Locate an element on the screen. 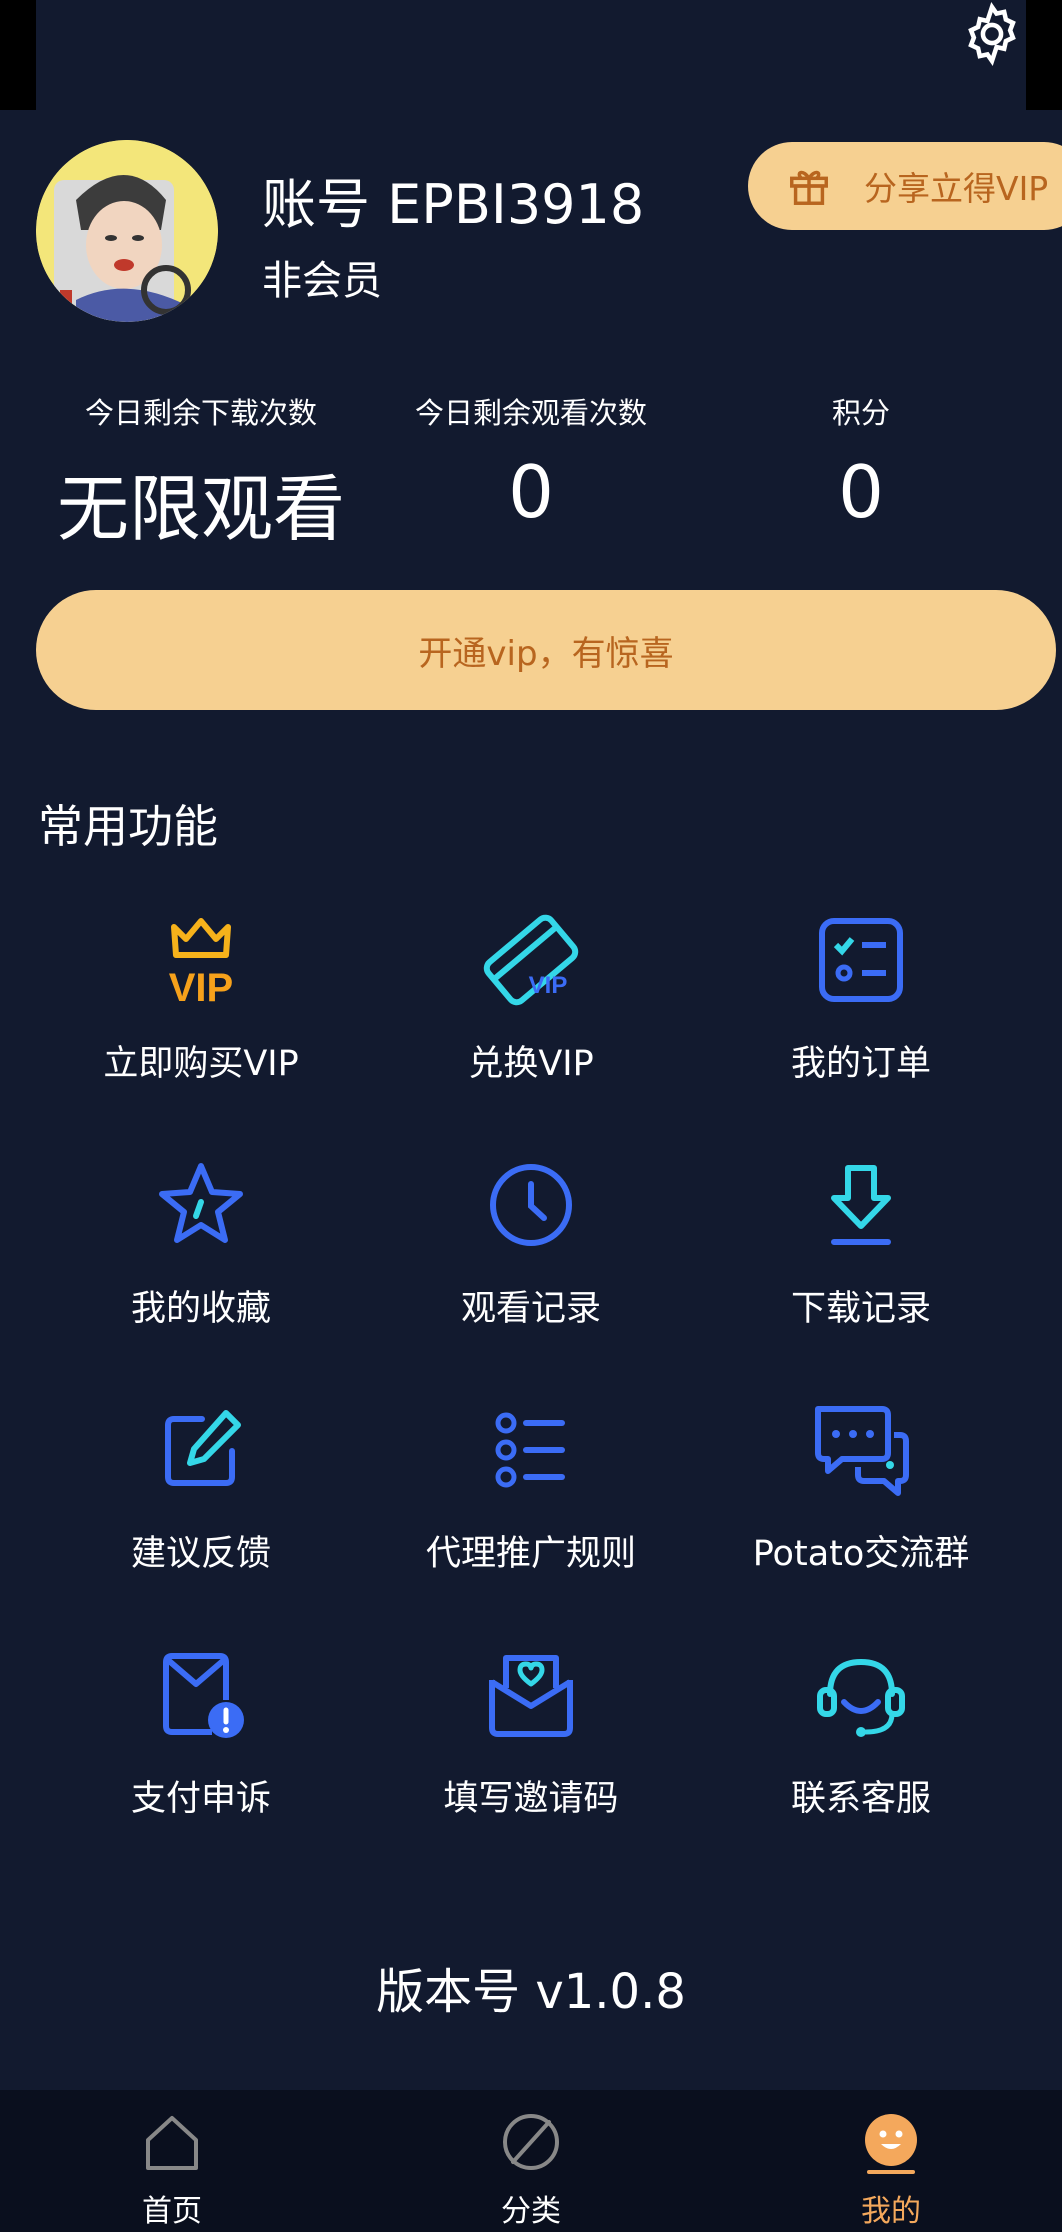 This screenshot has width=1062, height=2232. crown-vip-icon: VIP is located at coordinates (201, 964).